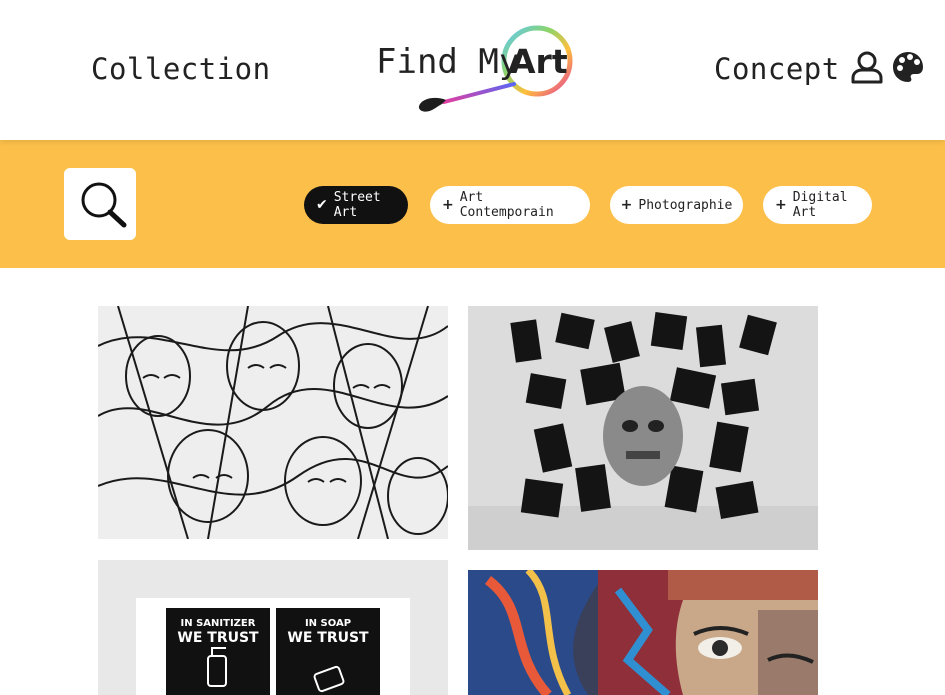 The width and height of the screenshot is (945, 695). I want to click on filter-chip-photographie: + Photographie, so click(676, 205).